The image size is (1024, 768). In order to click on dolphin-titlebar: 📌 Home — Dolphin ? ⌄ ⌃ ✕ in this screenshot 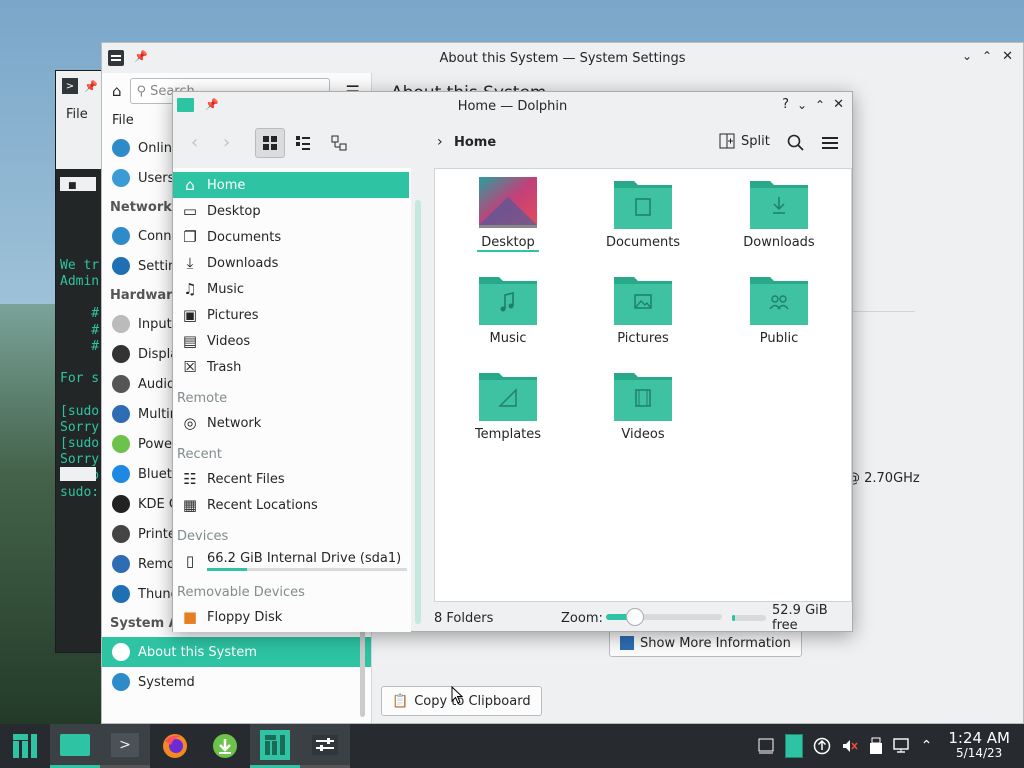, I will do `click(512, 106)`.